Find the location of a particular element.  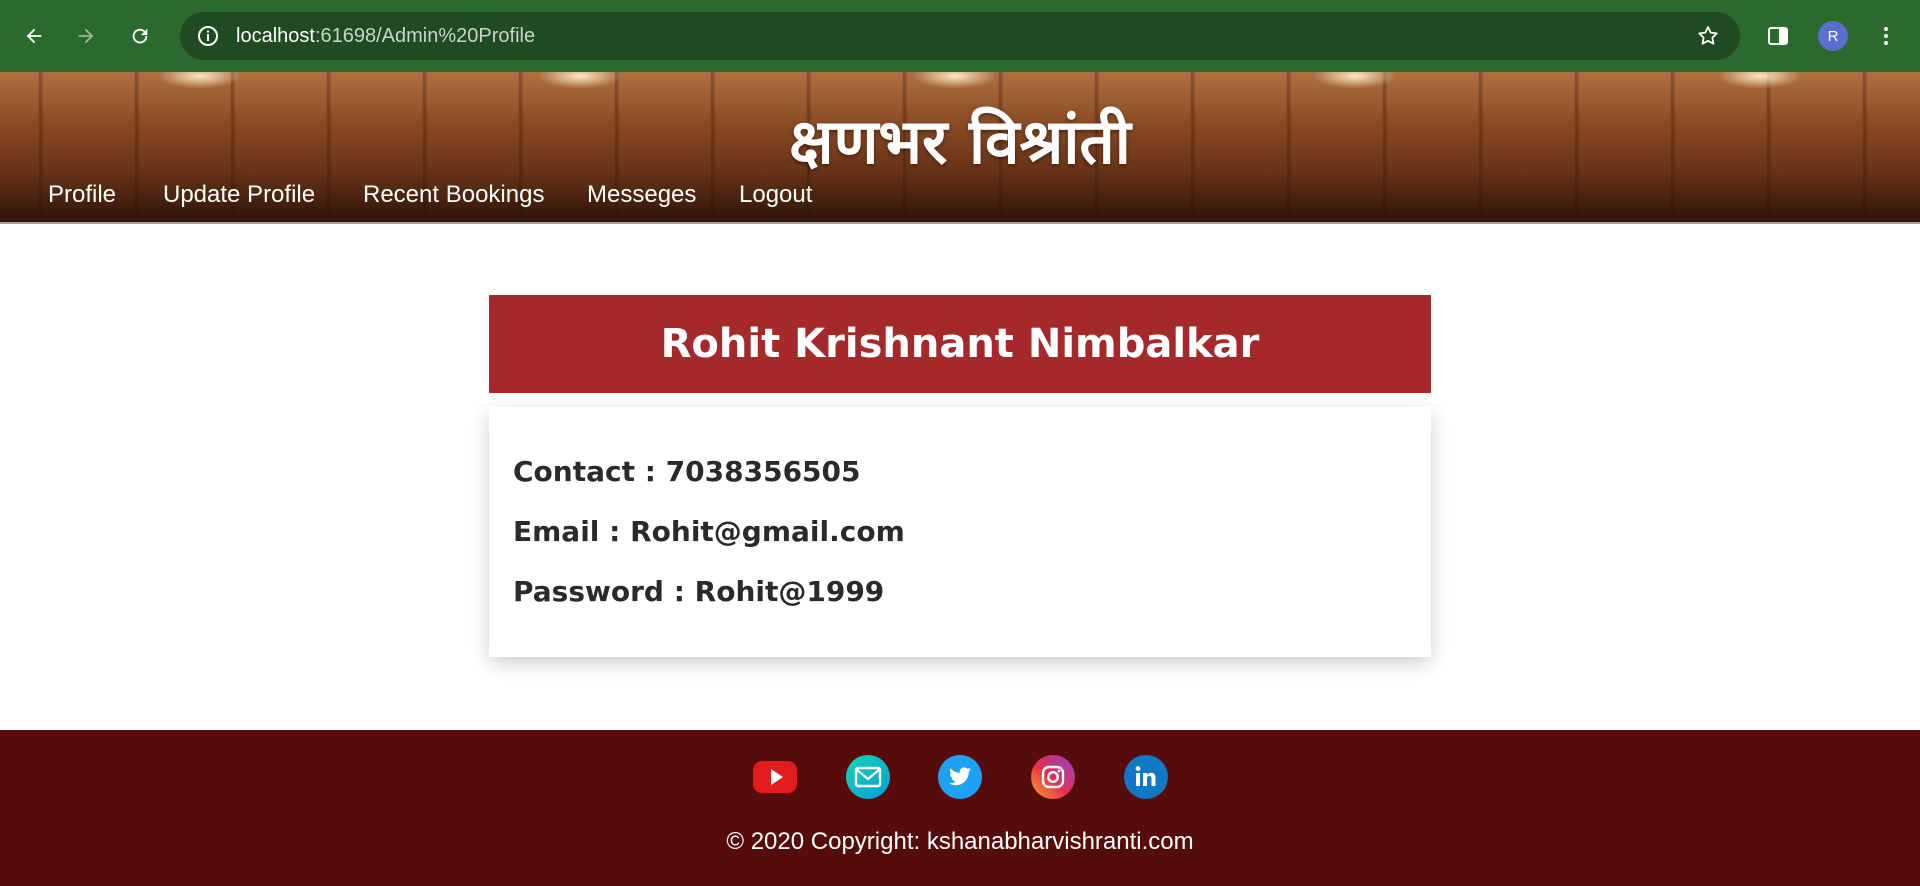

instagram-icon is located at coordinates (1053, 777).